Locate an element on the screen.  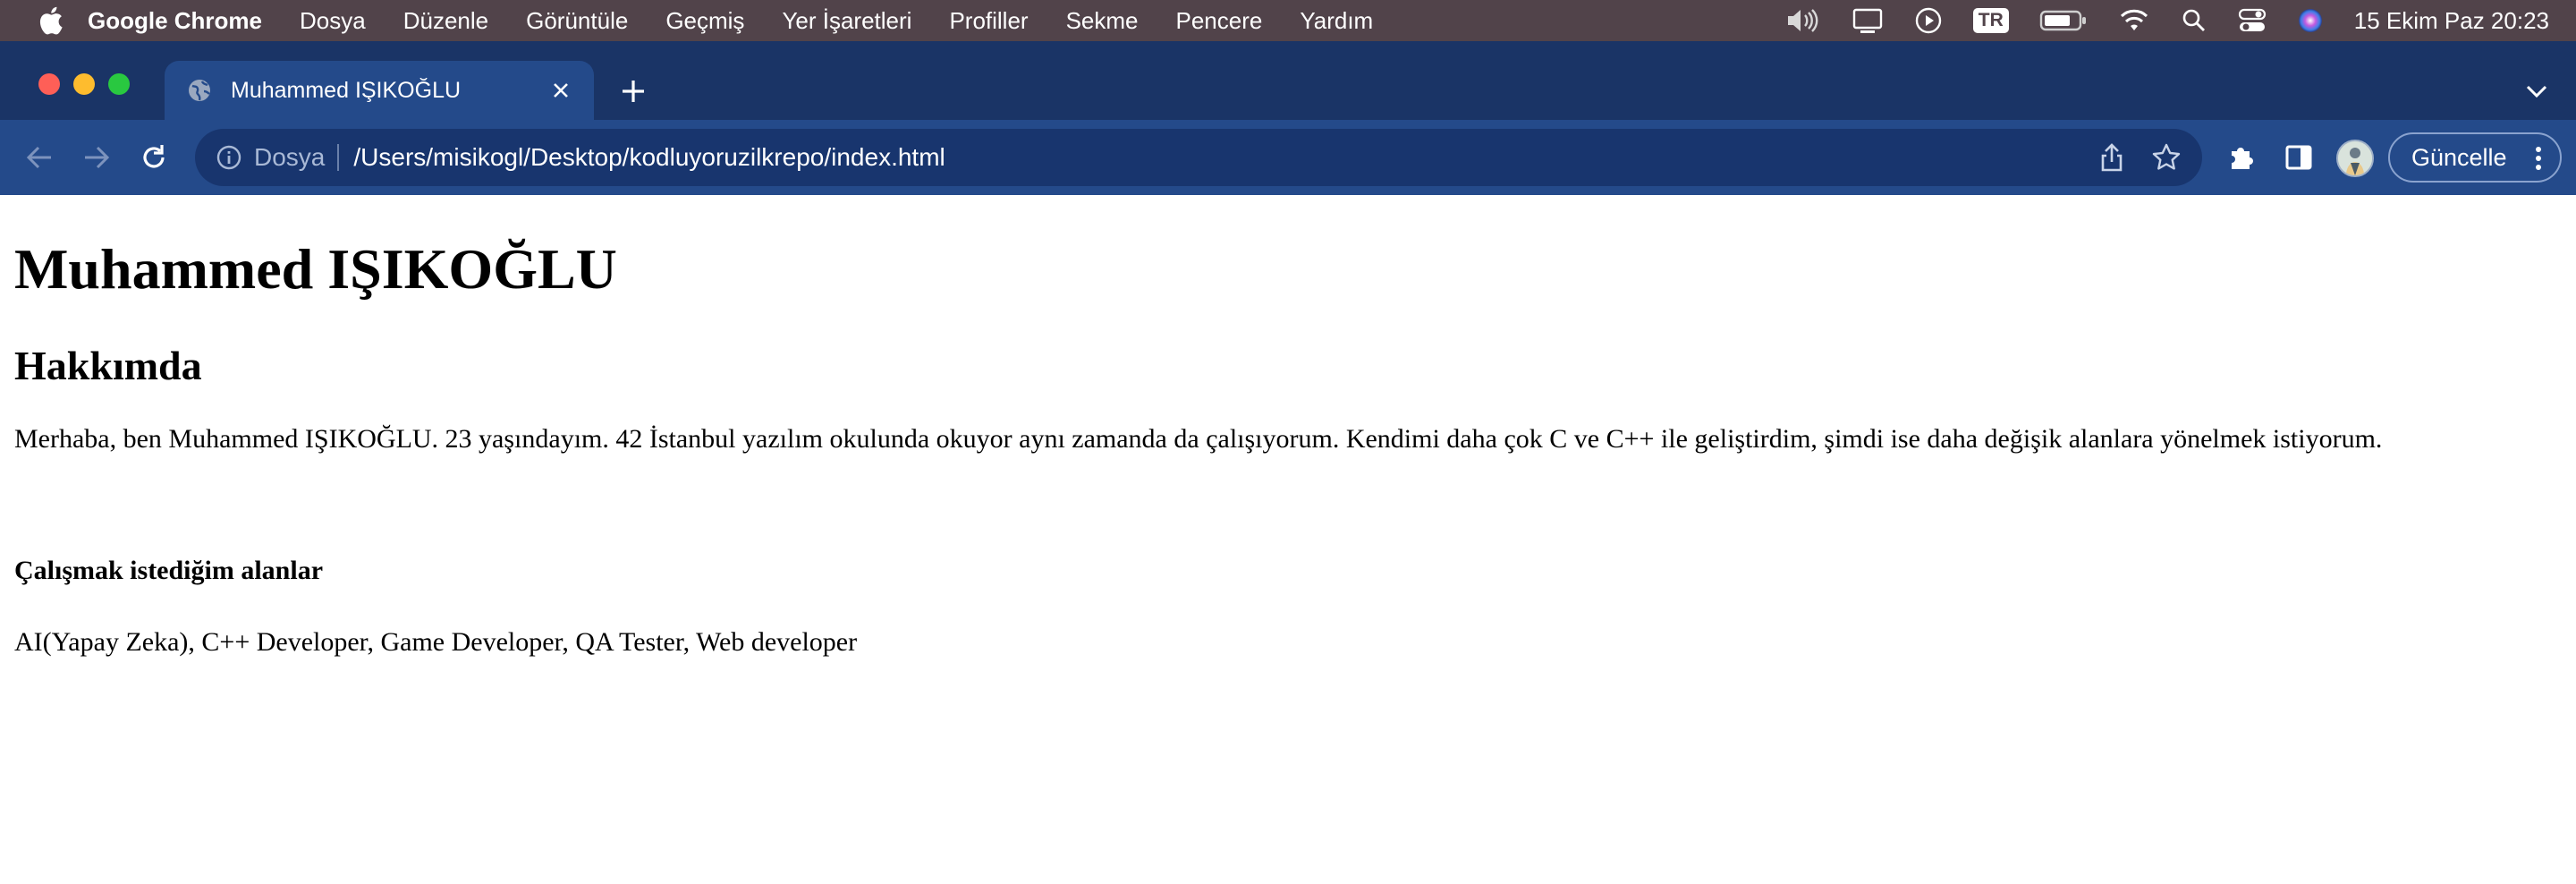
menu-profiles: Profiller is located at coordinates (988, 21).